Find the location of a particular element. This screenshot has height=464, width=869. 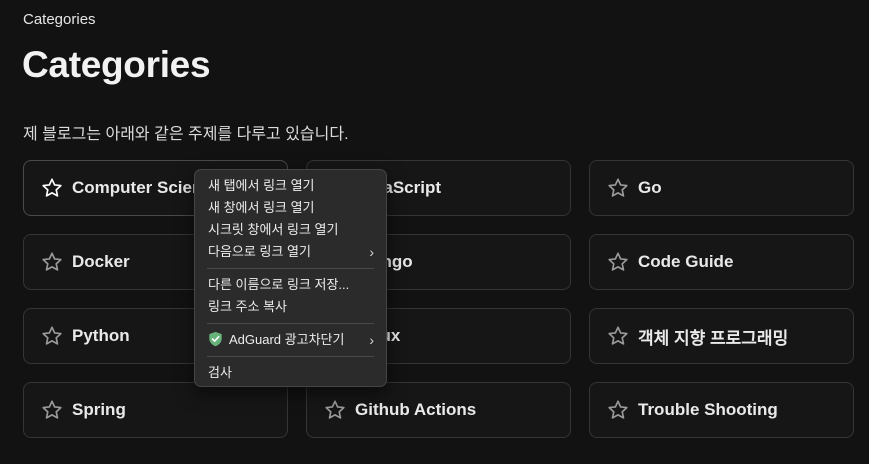

category-label: Docker is located at coordinates (101, 261).